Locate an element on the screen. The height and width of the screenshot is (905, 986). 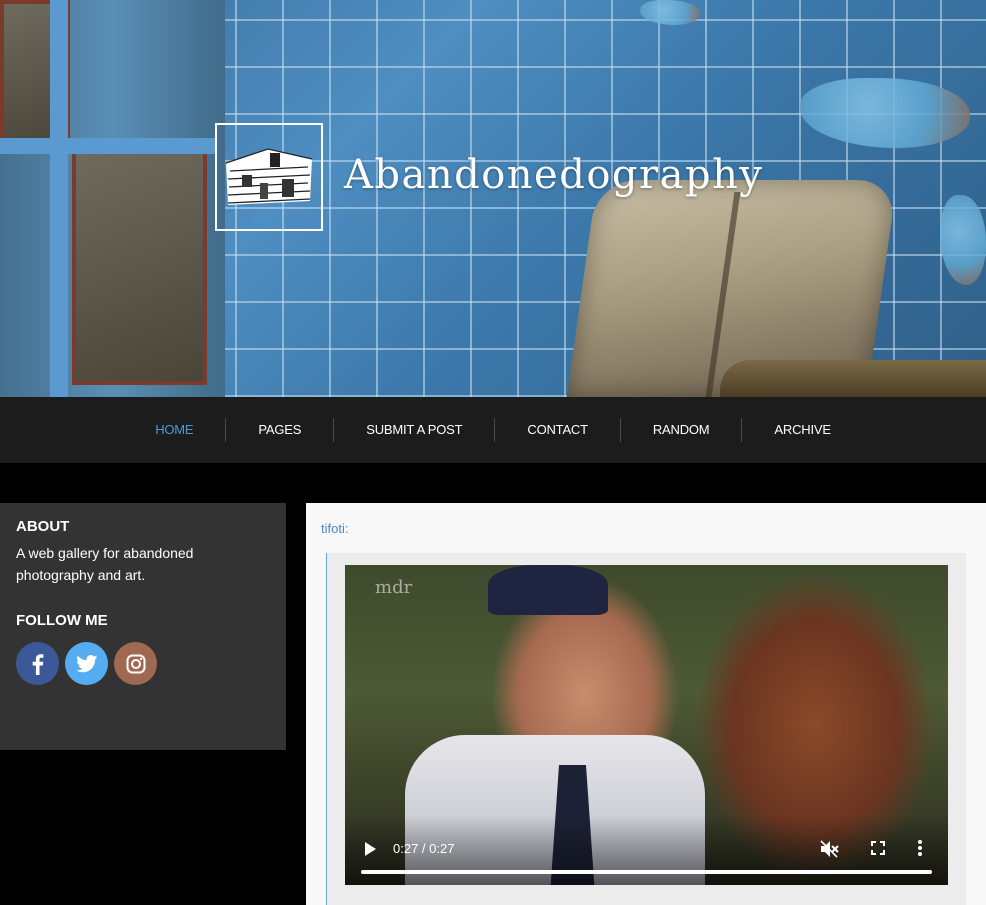
nav-item-home: HOME is located at coordinates (174, 430).